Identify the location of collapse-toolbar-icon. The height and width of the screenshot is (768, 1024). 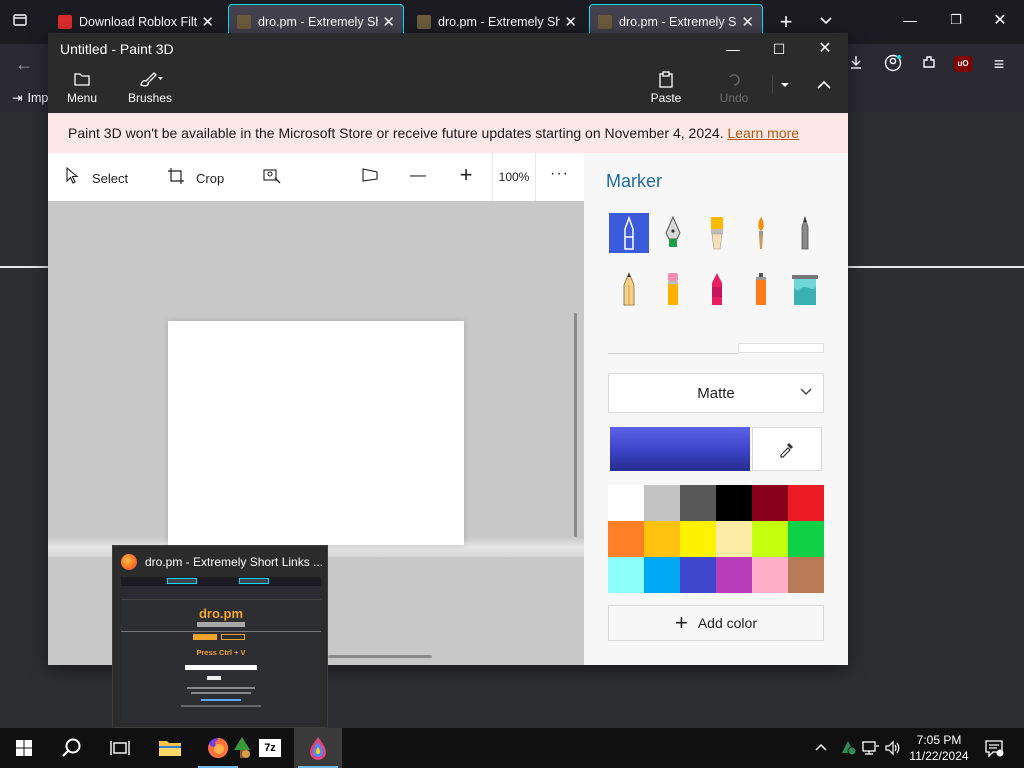
(824, 84).